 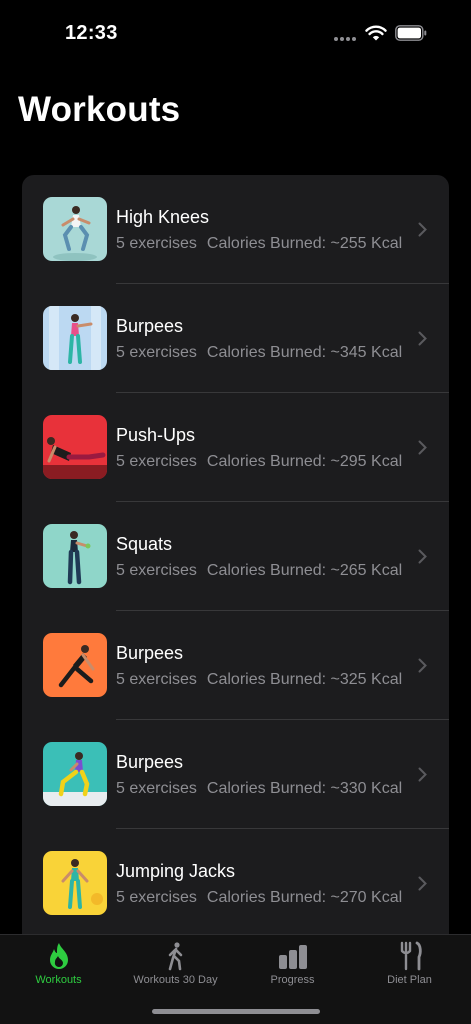 I want to click on workout-meta: 5 exercises Calories Burned: ~255 Kcal, so click(x=259, y=244).